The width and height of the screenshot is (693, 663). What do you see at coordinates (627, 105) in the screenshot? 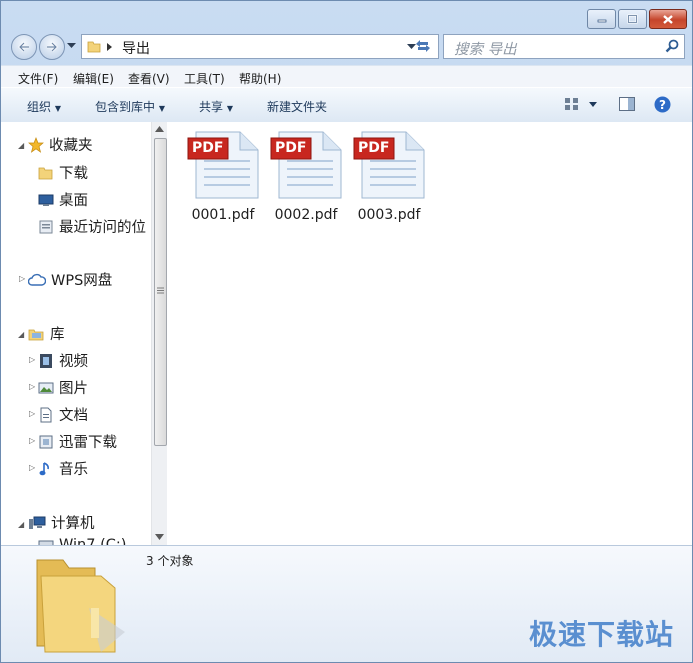
I see `preview-pane-button` at bounding box center [627, 105].